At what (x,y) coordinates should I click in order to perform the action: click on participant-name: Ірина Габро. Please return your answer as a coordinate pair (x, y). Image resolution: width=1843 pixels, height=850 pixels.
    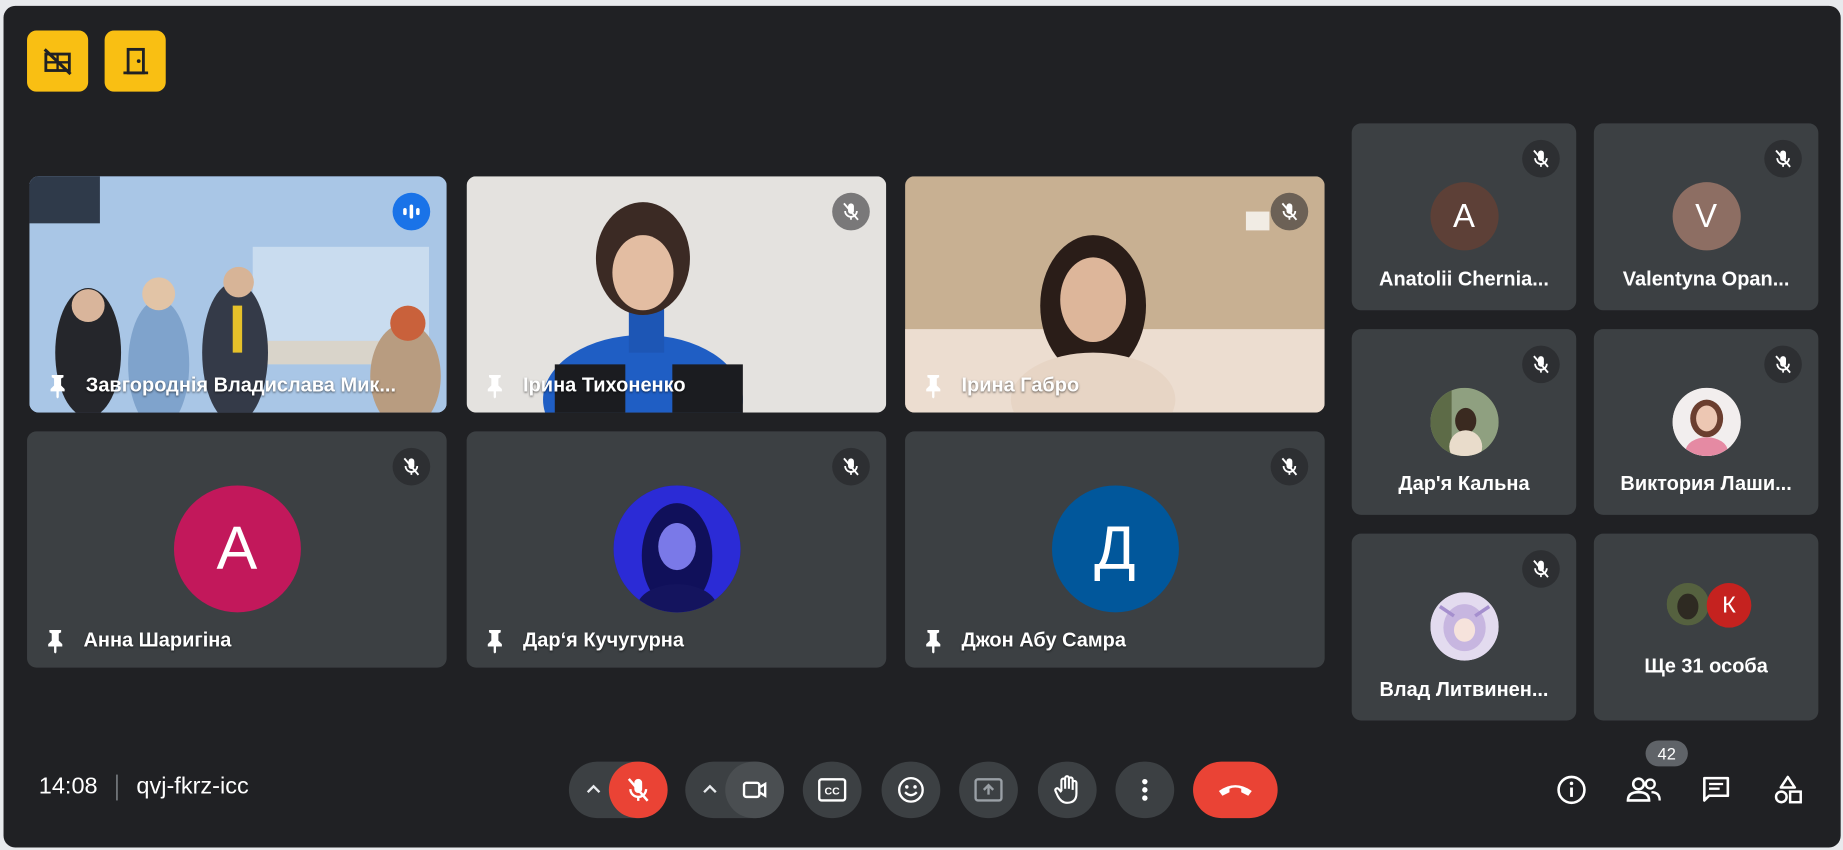
    Looking at the image, I should click on (1020, 385).